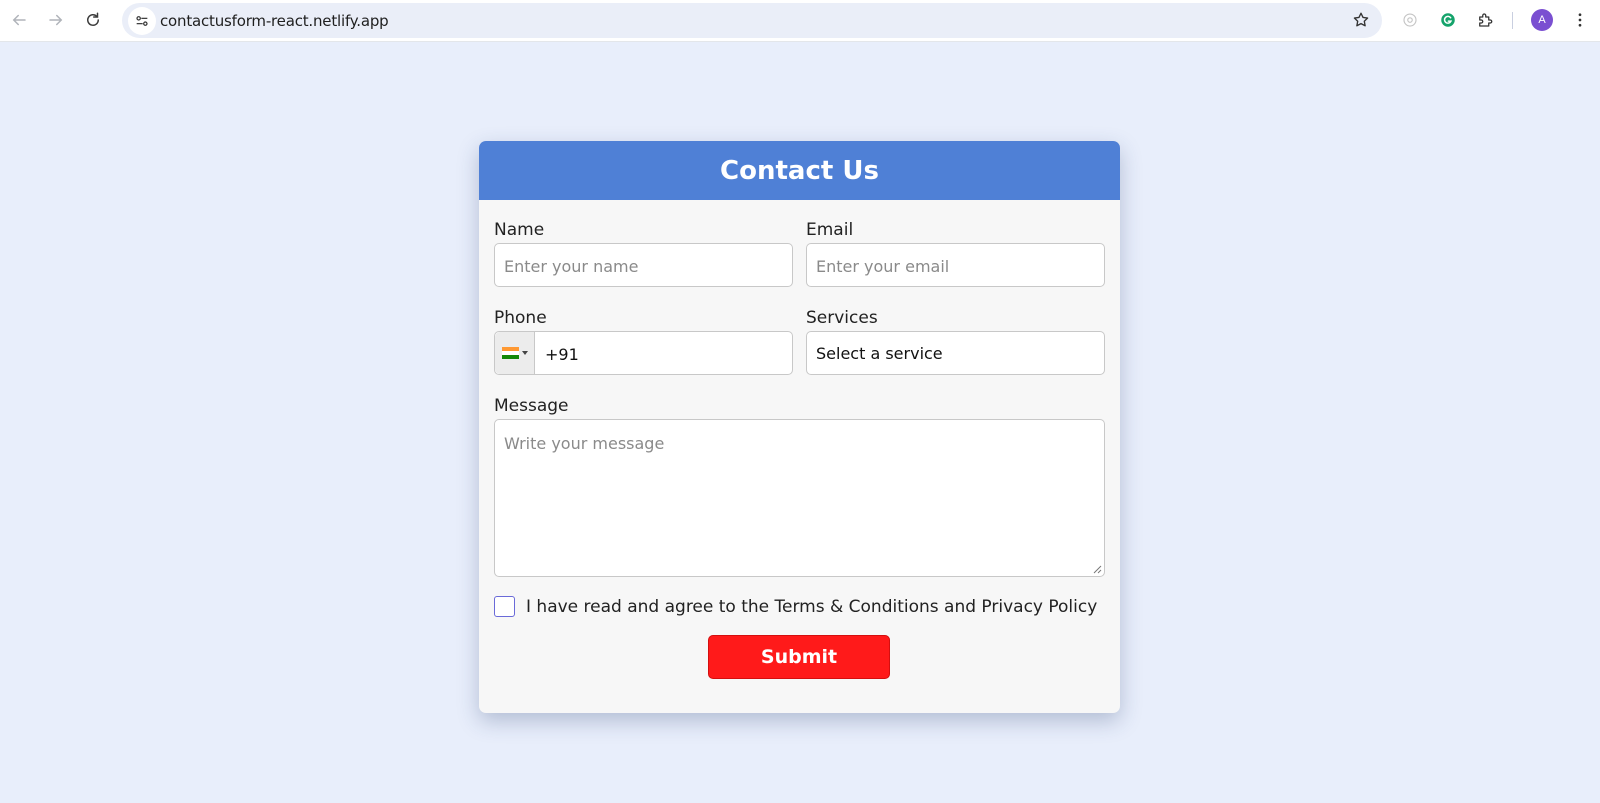 The width and height of the screenshot is (1600, 803). I want to click on name-placeholder: Enter your name, so click(571, 266).